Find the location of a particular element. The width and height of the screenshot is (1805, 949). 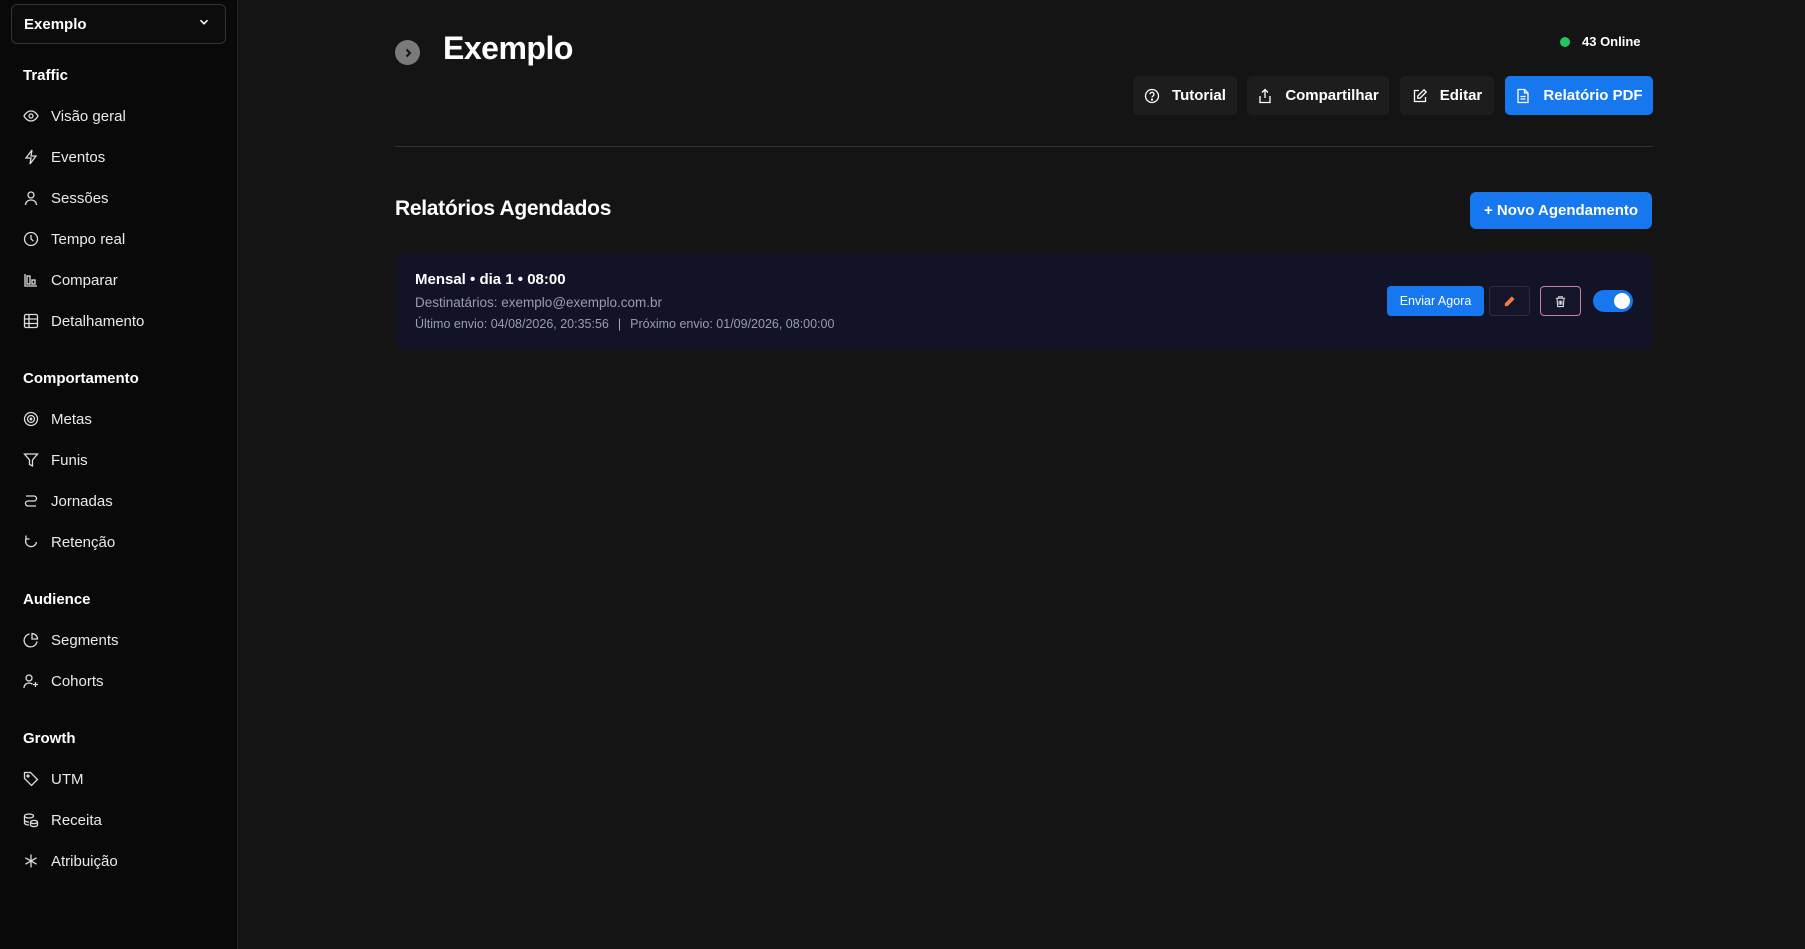

sidebar-item-metas: Metas is located at coordinates (57, 419).